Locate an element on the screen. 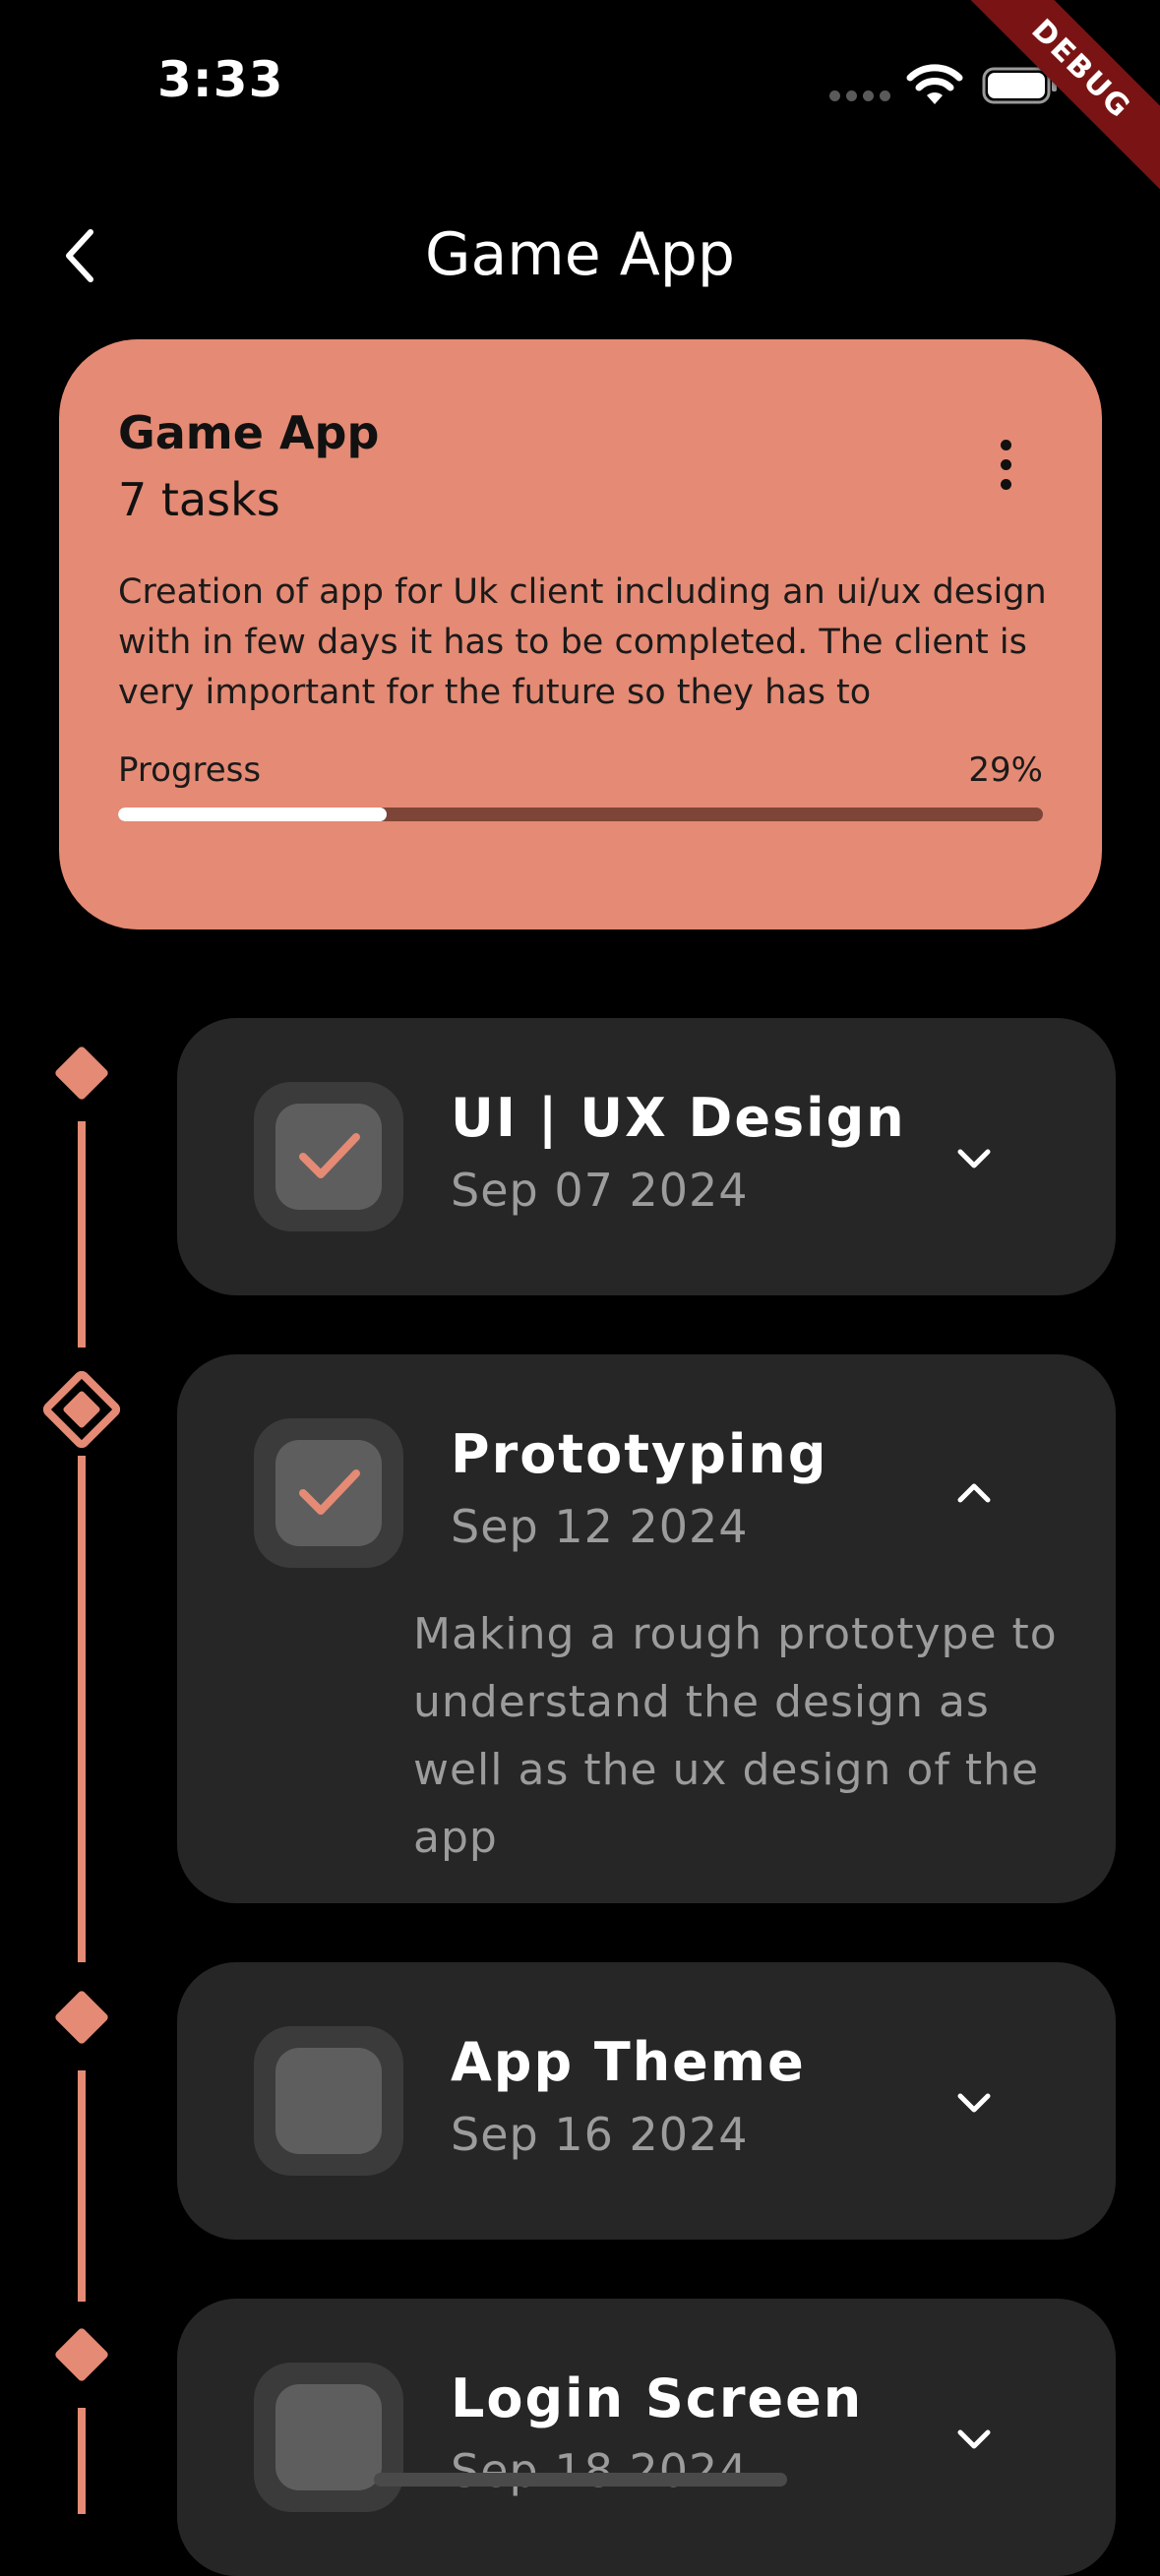 The width and height of the screenshot is (1160, 2576). task-card: UI | UX Design Sep 07 2024 is located at coordinates (646, 1156).